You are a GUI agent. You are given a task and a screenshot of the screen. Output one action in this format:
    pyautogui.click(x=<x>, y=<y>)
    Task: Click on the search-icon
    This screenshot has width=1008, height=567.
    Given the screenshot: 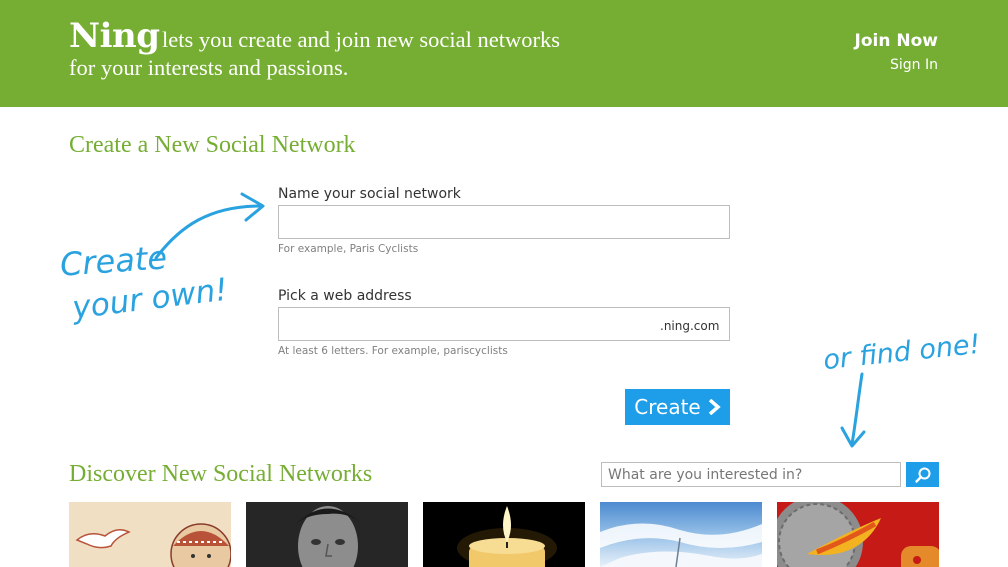 What is the action you would take?
    pyautogui.click(x=922, y=475)
    